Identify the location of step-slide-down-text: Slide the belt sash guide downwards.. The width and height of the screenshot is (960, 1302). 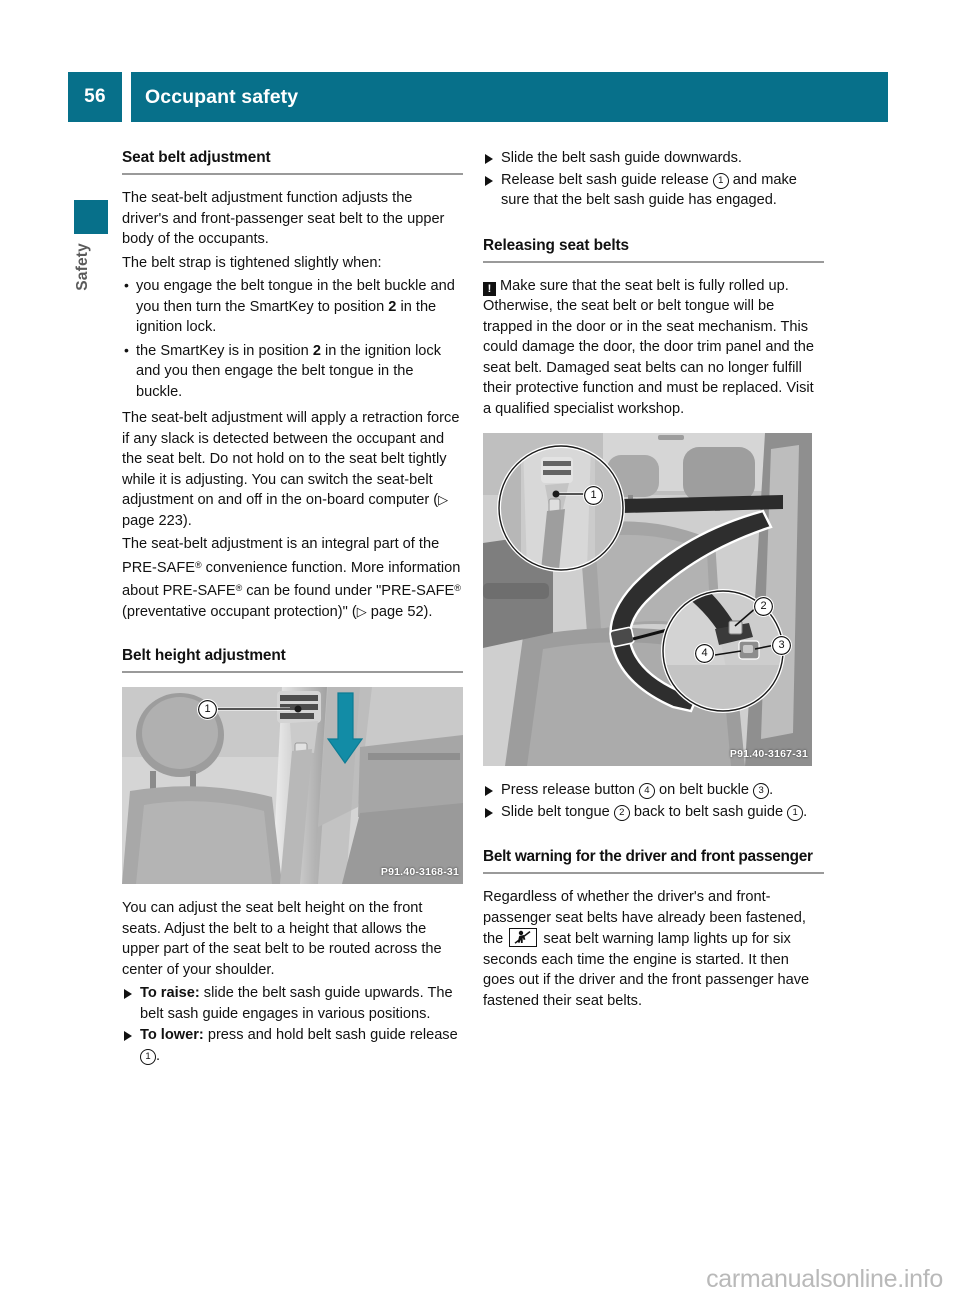
(621, 158).